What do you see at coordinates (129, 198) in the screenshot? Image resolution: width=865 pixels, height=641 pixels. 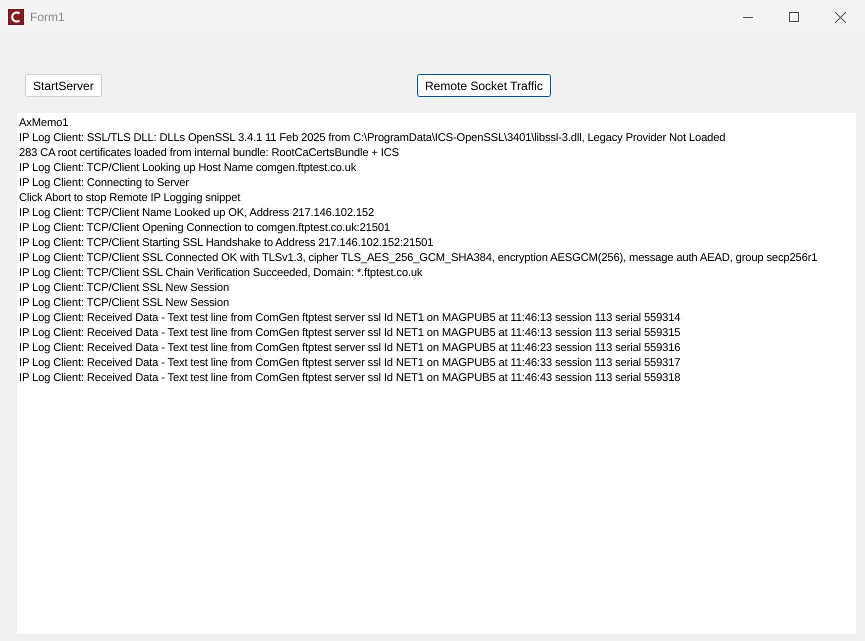 I see `log-line: Click Abort to stop Remote IP Logging snippet` at bounding box center [129, 198].